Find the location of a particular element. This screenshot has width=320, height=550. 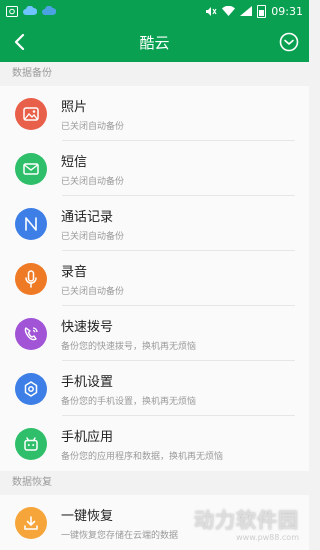

item-label: 短信 is located at coordinates (74, 162).